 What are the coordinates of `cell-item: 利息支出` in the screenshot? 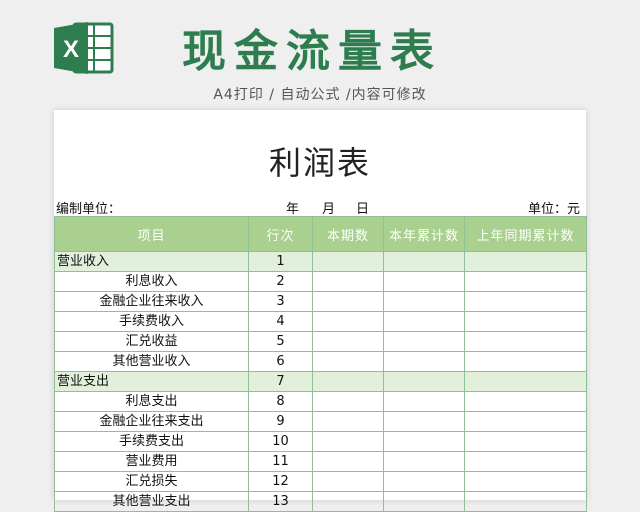 It's located at (151, 401).